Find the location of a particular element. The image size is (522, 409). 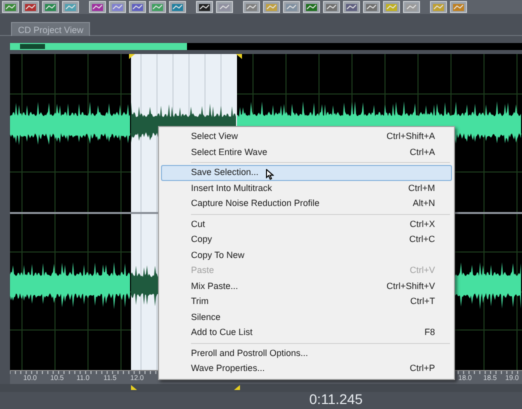

time-display: 0:11.245 is located at coordinates (336, 399).